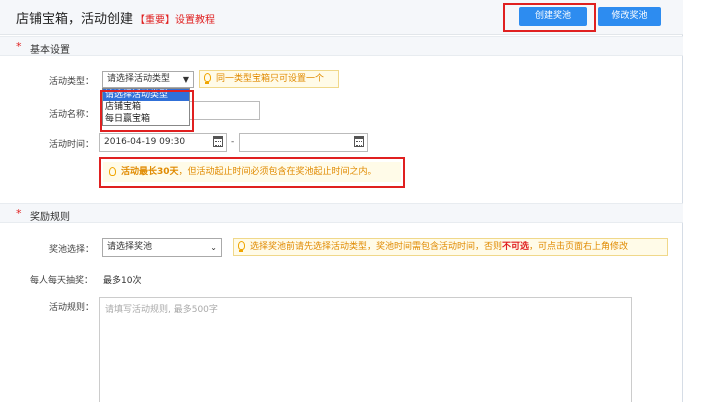  I want to click on section-title: 奖励规则, so click(50, 217).